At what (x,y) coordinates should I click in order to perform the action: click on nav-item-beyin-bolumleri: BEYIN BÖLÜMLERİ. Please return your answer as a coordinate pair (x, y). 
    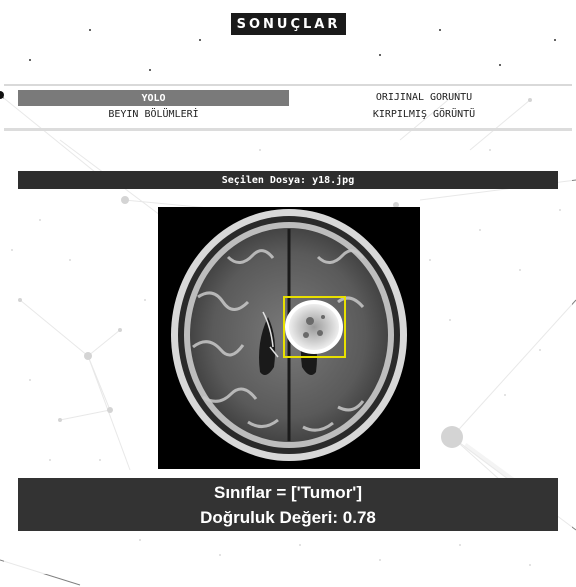
    Looking at the image, I should click on (153, 116).